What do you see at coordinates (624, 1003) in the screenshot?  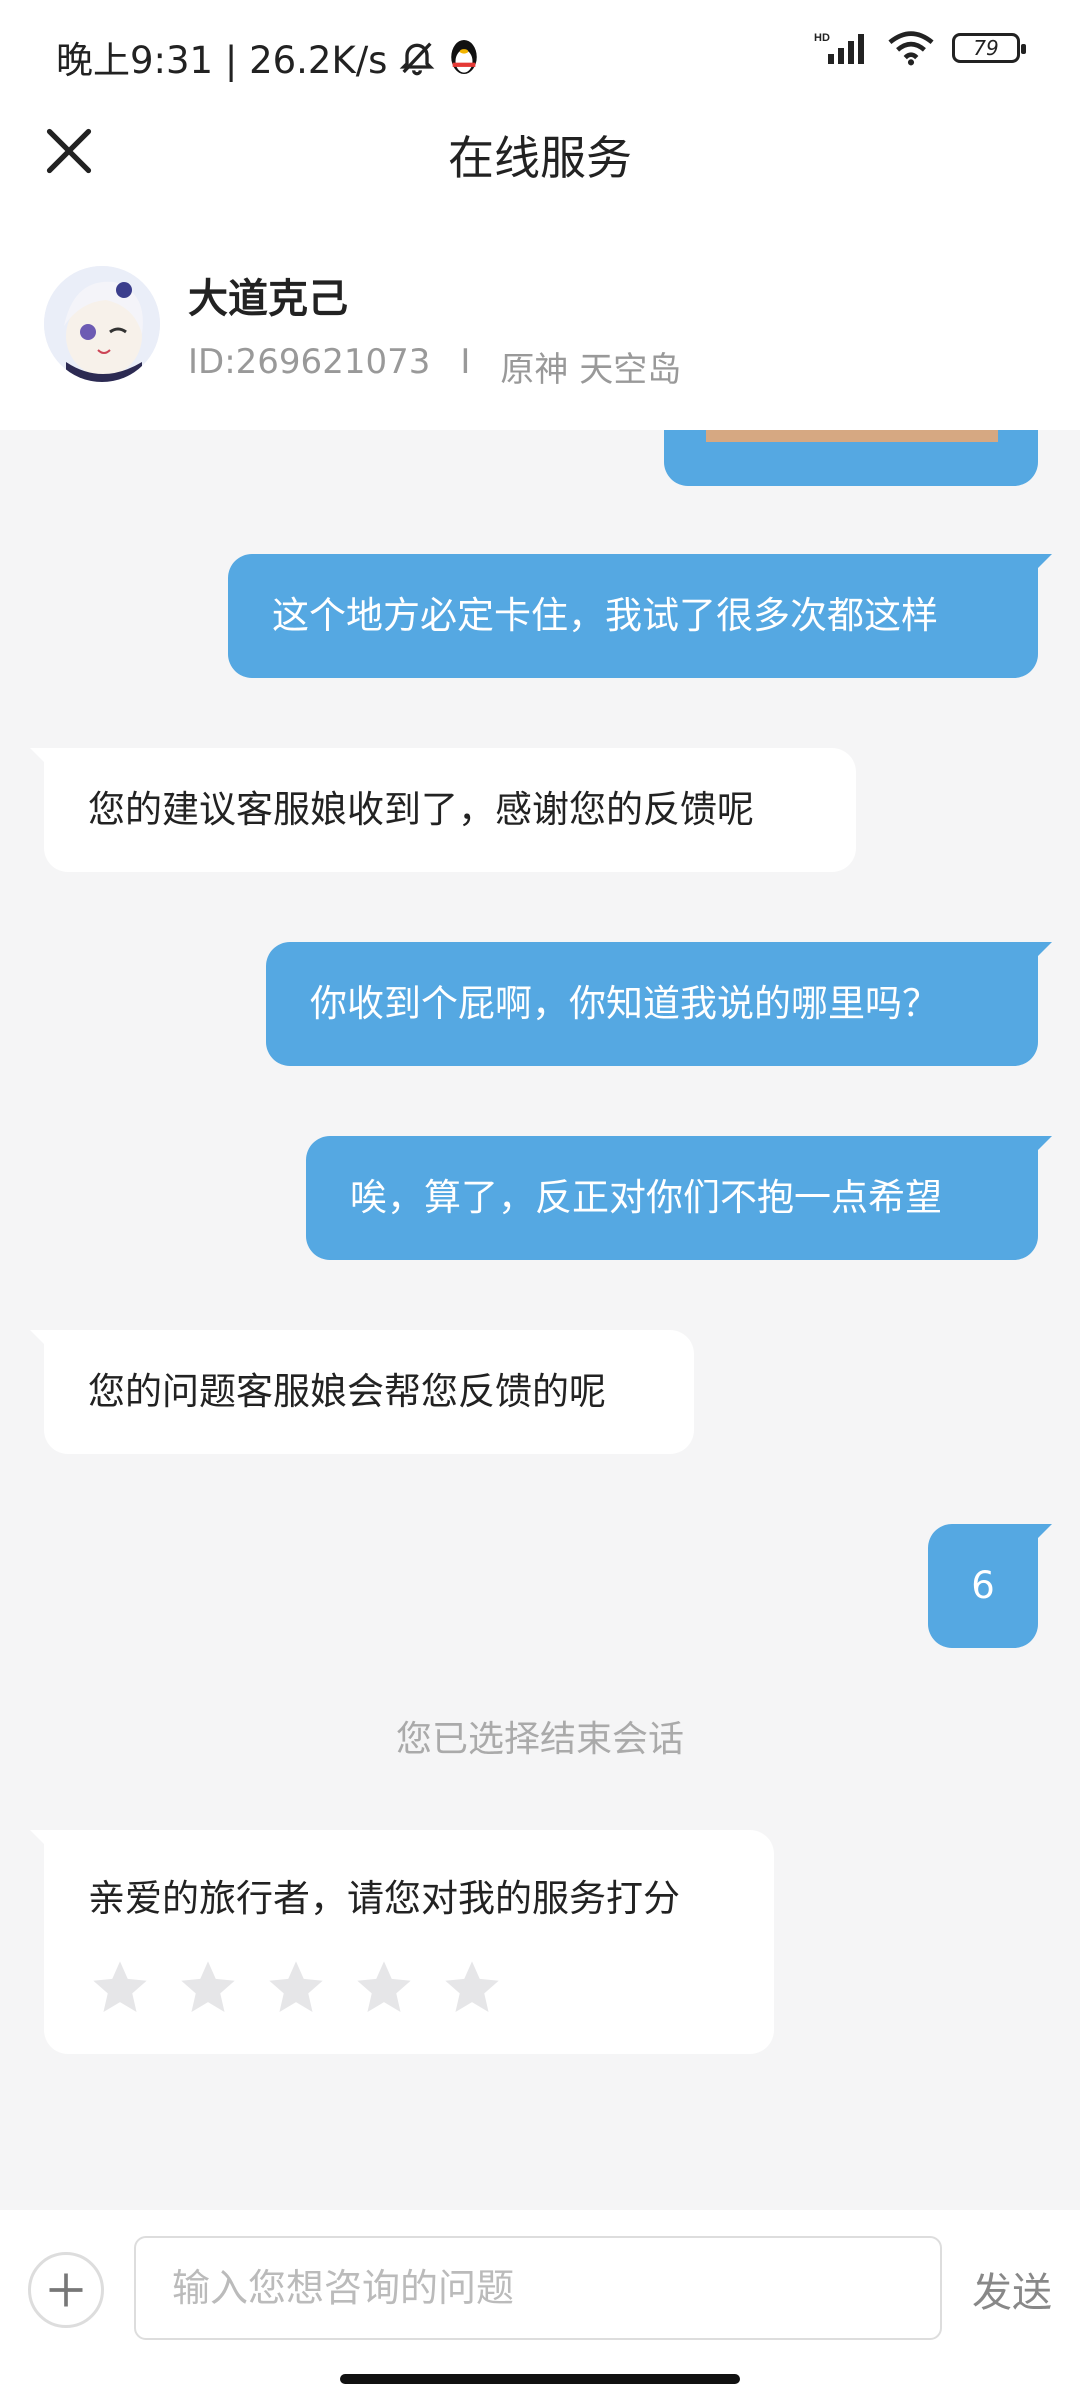 I see `message-text: 你收到个屁啊，你知道我说的哪里吗？` at bounding box center [624, 1003].